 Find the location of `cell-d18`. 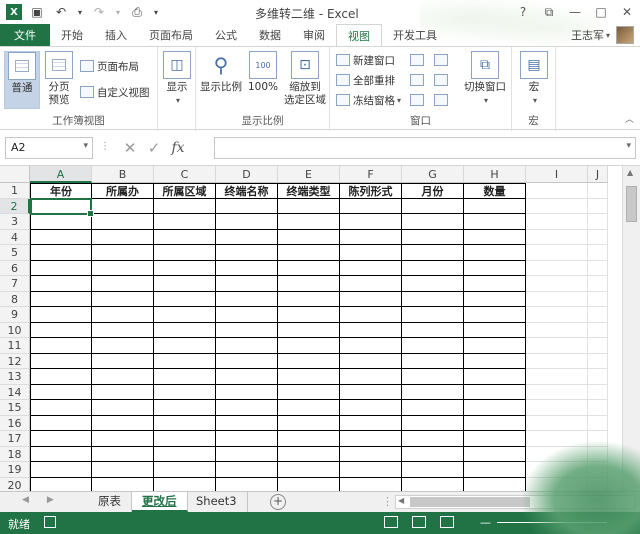

cell-d18 is located at coordinates (247, 454).